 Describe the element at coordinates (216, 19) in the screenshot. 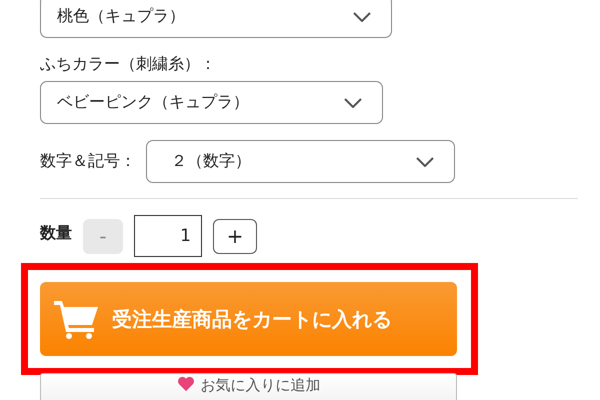

I see `dropdown-select: 桃色（キュプラ）` at that location.